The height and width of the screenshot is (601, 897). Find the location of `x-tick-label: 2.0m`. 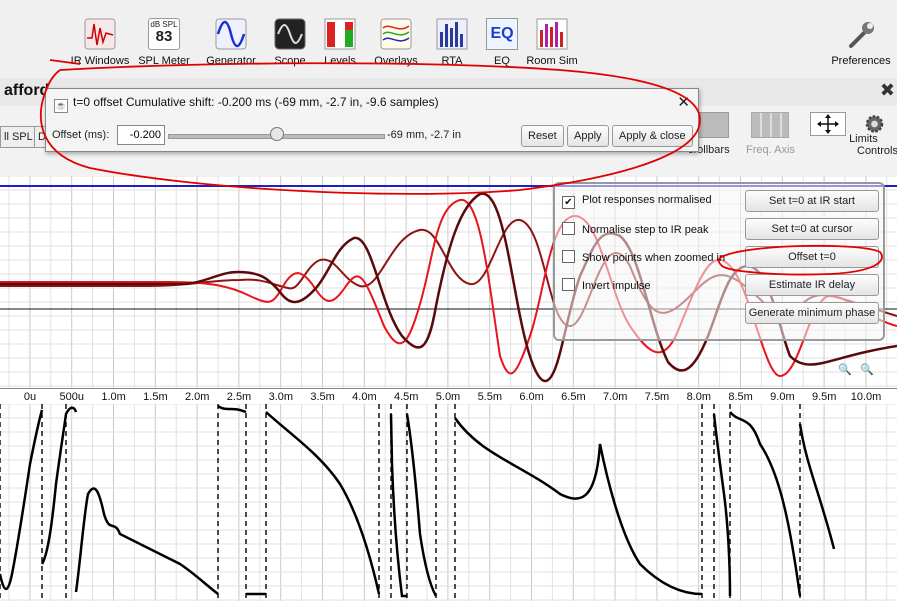

x-tick-label: 2.0m is located at coordinates (197, 397).